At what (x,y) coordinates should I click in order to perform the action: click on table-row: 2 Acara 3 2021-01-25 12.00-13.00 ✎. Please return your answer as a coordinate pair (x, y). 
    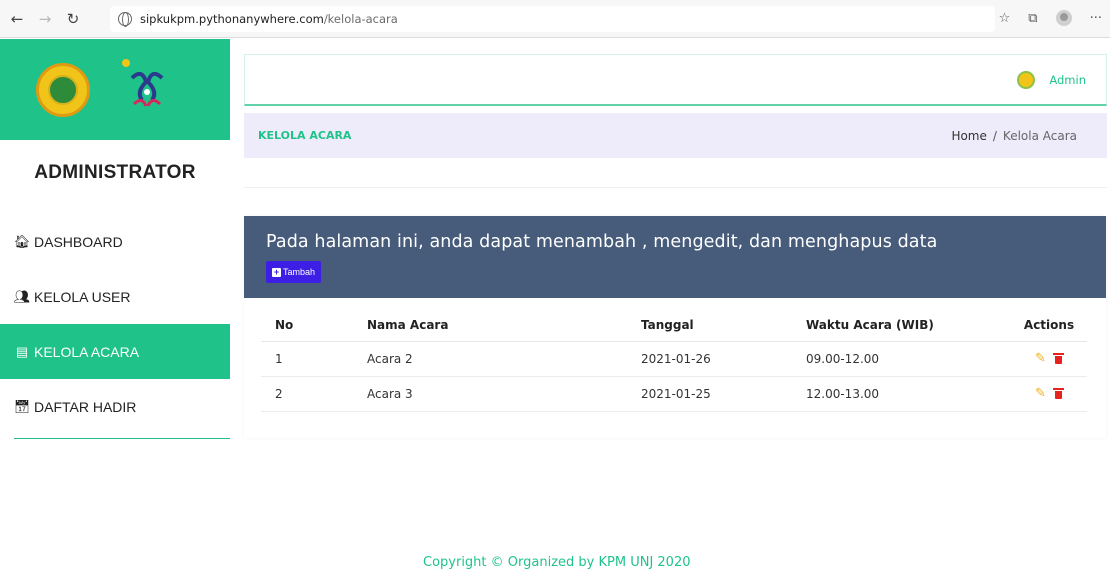
    Looking at the image, I should click on (674, 394).